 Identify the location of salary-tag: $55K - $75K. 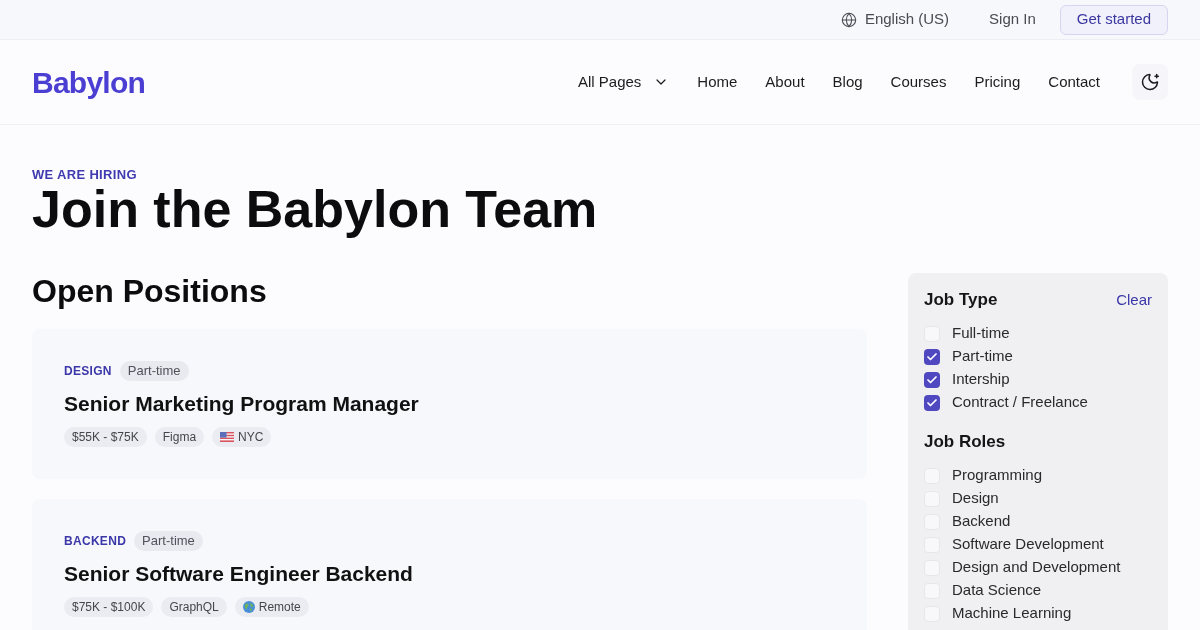
(105, 437).